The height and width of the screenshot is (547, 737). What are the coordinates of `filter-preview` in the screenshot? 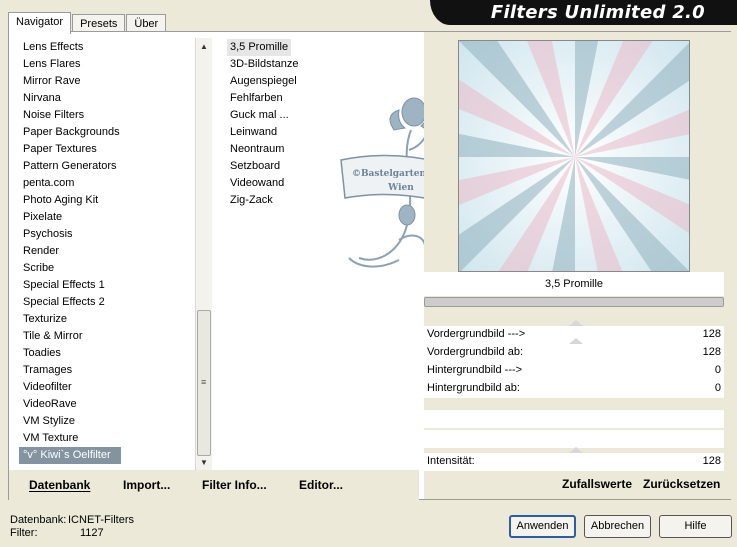 It's located at (574, 156).